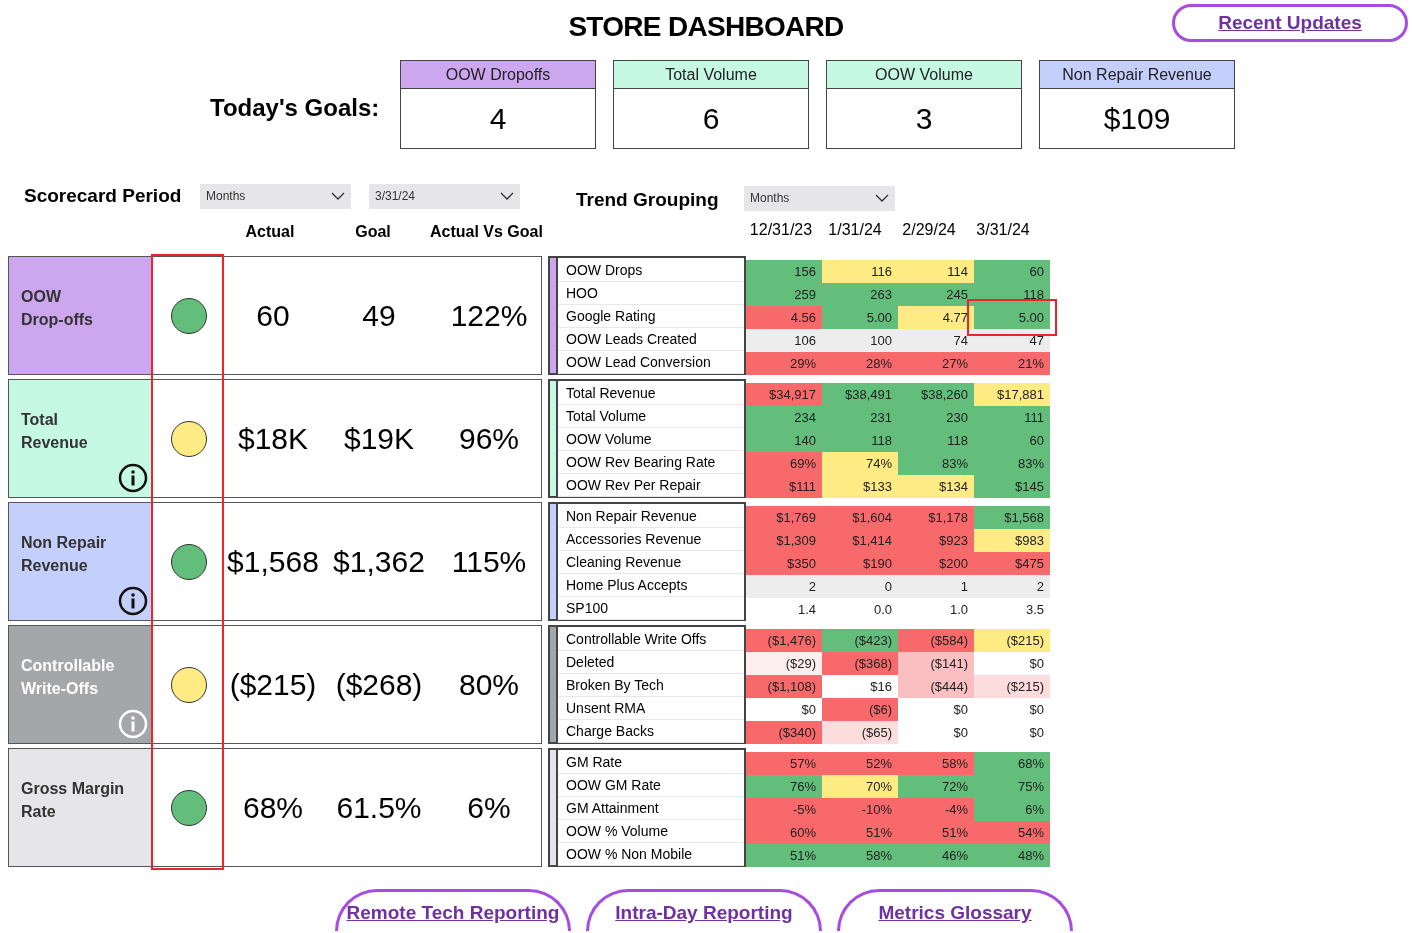  Describe the element at coordinates (379, 316) in the screenshot. I see `goal-value: 49` at that location.